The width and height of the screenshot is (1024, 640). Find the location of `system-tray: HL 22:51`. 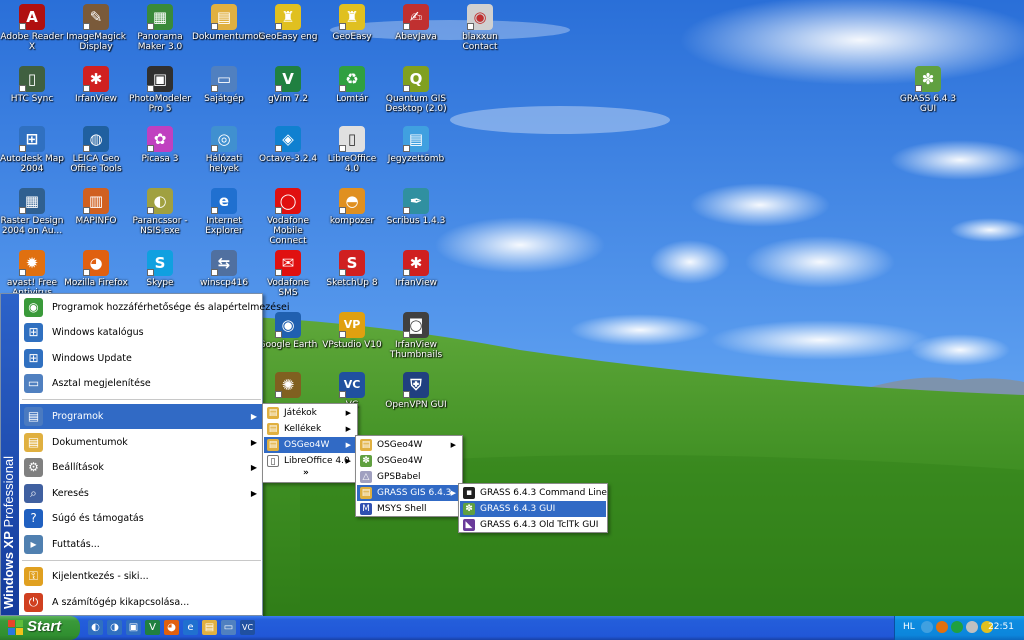

system-tray: HL 22:51 is located at coordinates (959, 628).